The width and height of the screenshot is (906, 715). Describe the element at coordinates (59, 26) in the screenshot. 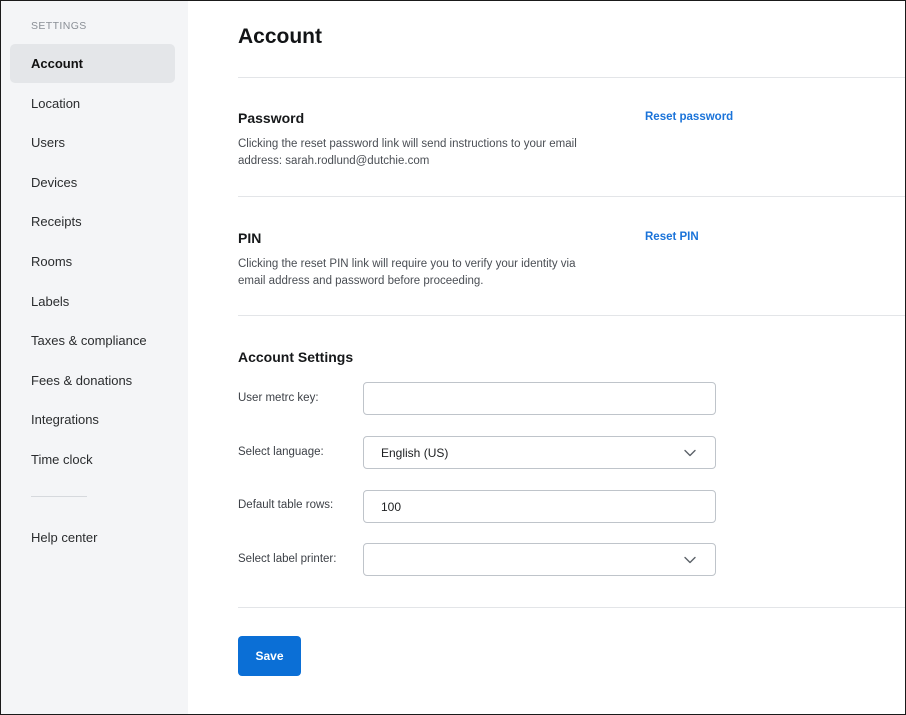

I see `sidebar-heading: SETTINGS` at that location.